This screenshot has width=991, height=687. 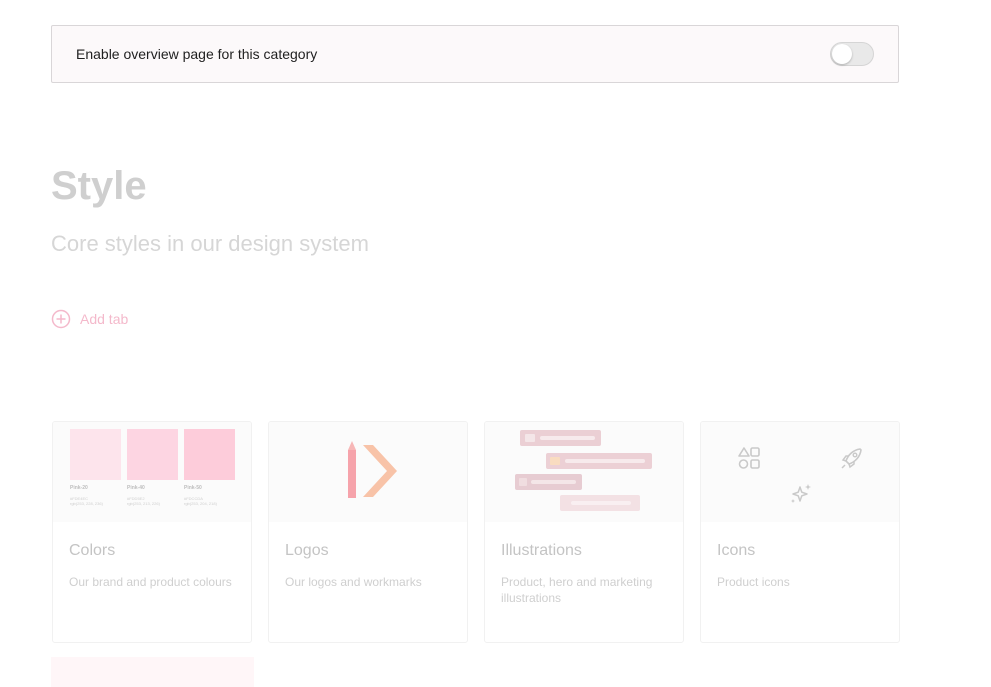 I want to click on page-title: Style, so click(x=99, y=186).